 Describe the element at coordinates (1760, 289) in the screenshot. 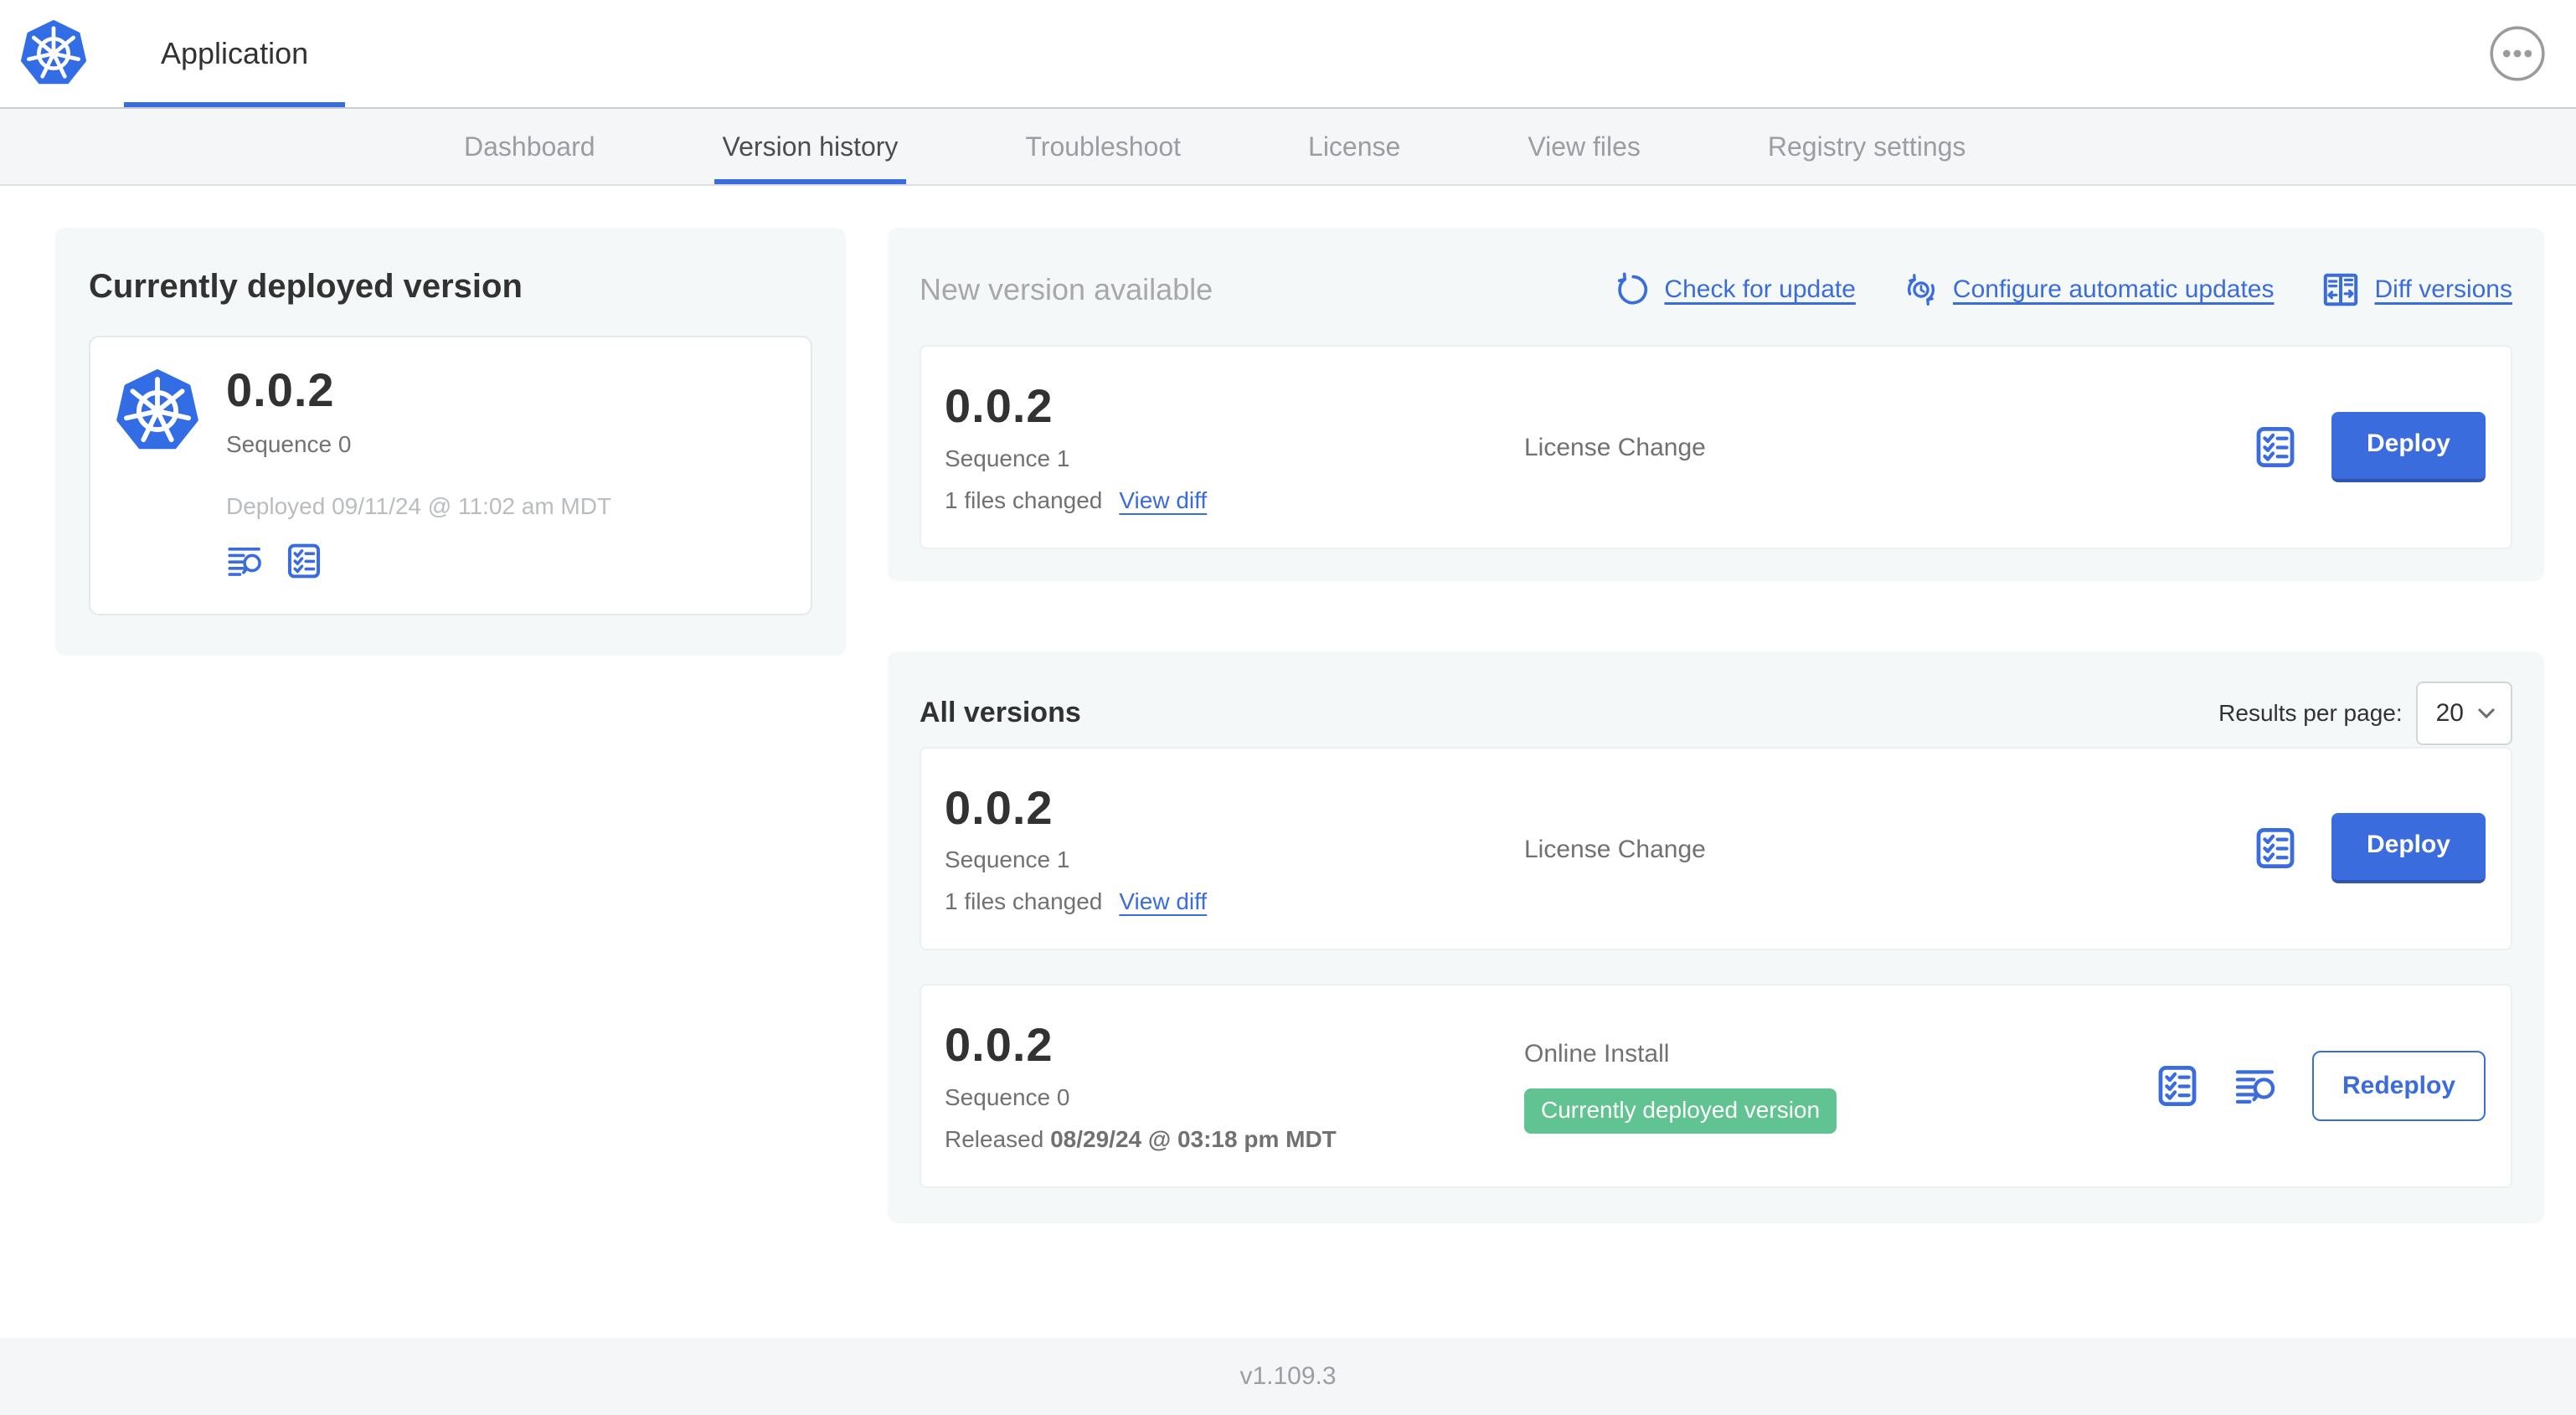

I see `check-for-update-label: Check for update` at that location.